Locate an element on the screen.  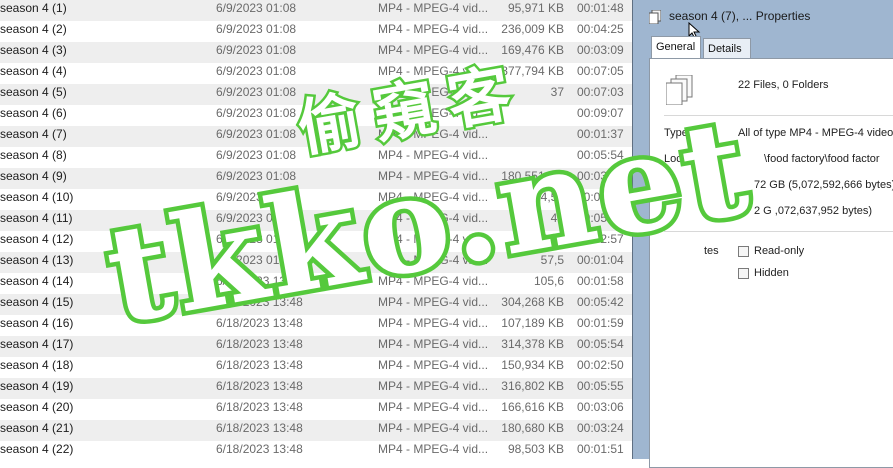
file-length: 00:03:06 is located at coordinates (600, 407).